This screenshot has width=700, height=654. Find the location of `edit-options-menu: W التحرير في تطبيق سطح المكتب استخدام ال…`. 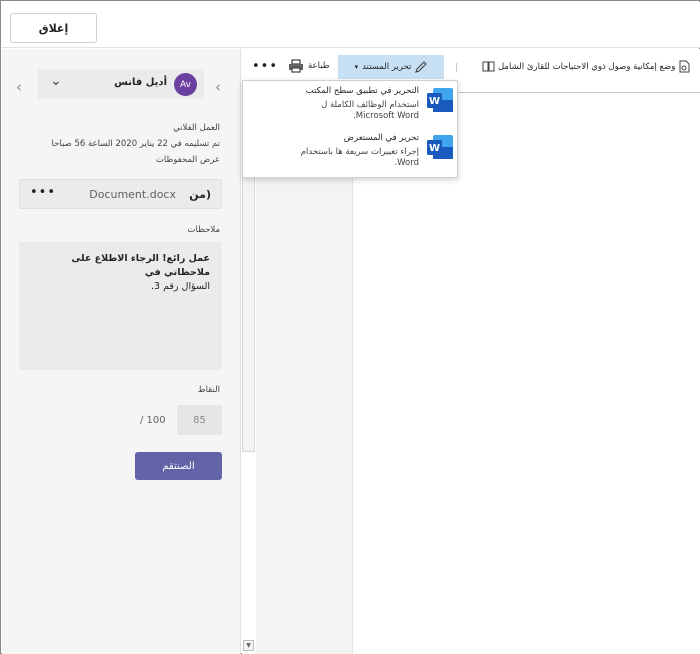

edit-options-menu: W التحرير في تطبيق سطح المكتب استخدام ال… is located at coordinates (350, 129).